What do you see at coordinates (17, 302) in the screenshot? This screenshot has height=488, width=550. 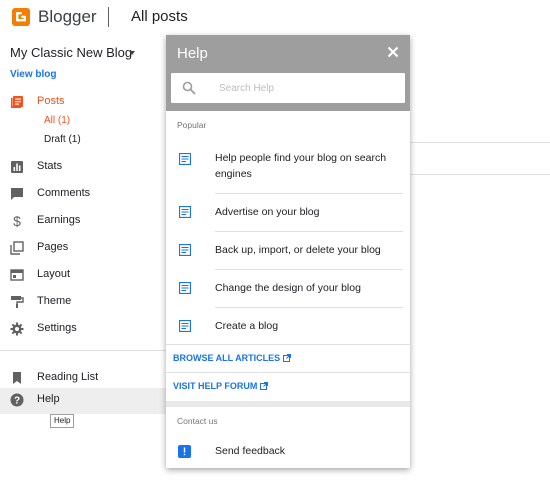 I see `paint-roller-icon` at bounding box center [17, 302].